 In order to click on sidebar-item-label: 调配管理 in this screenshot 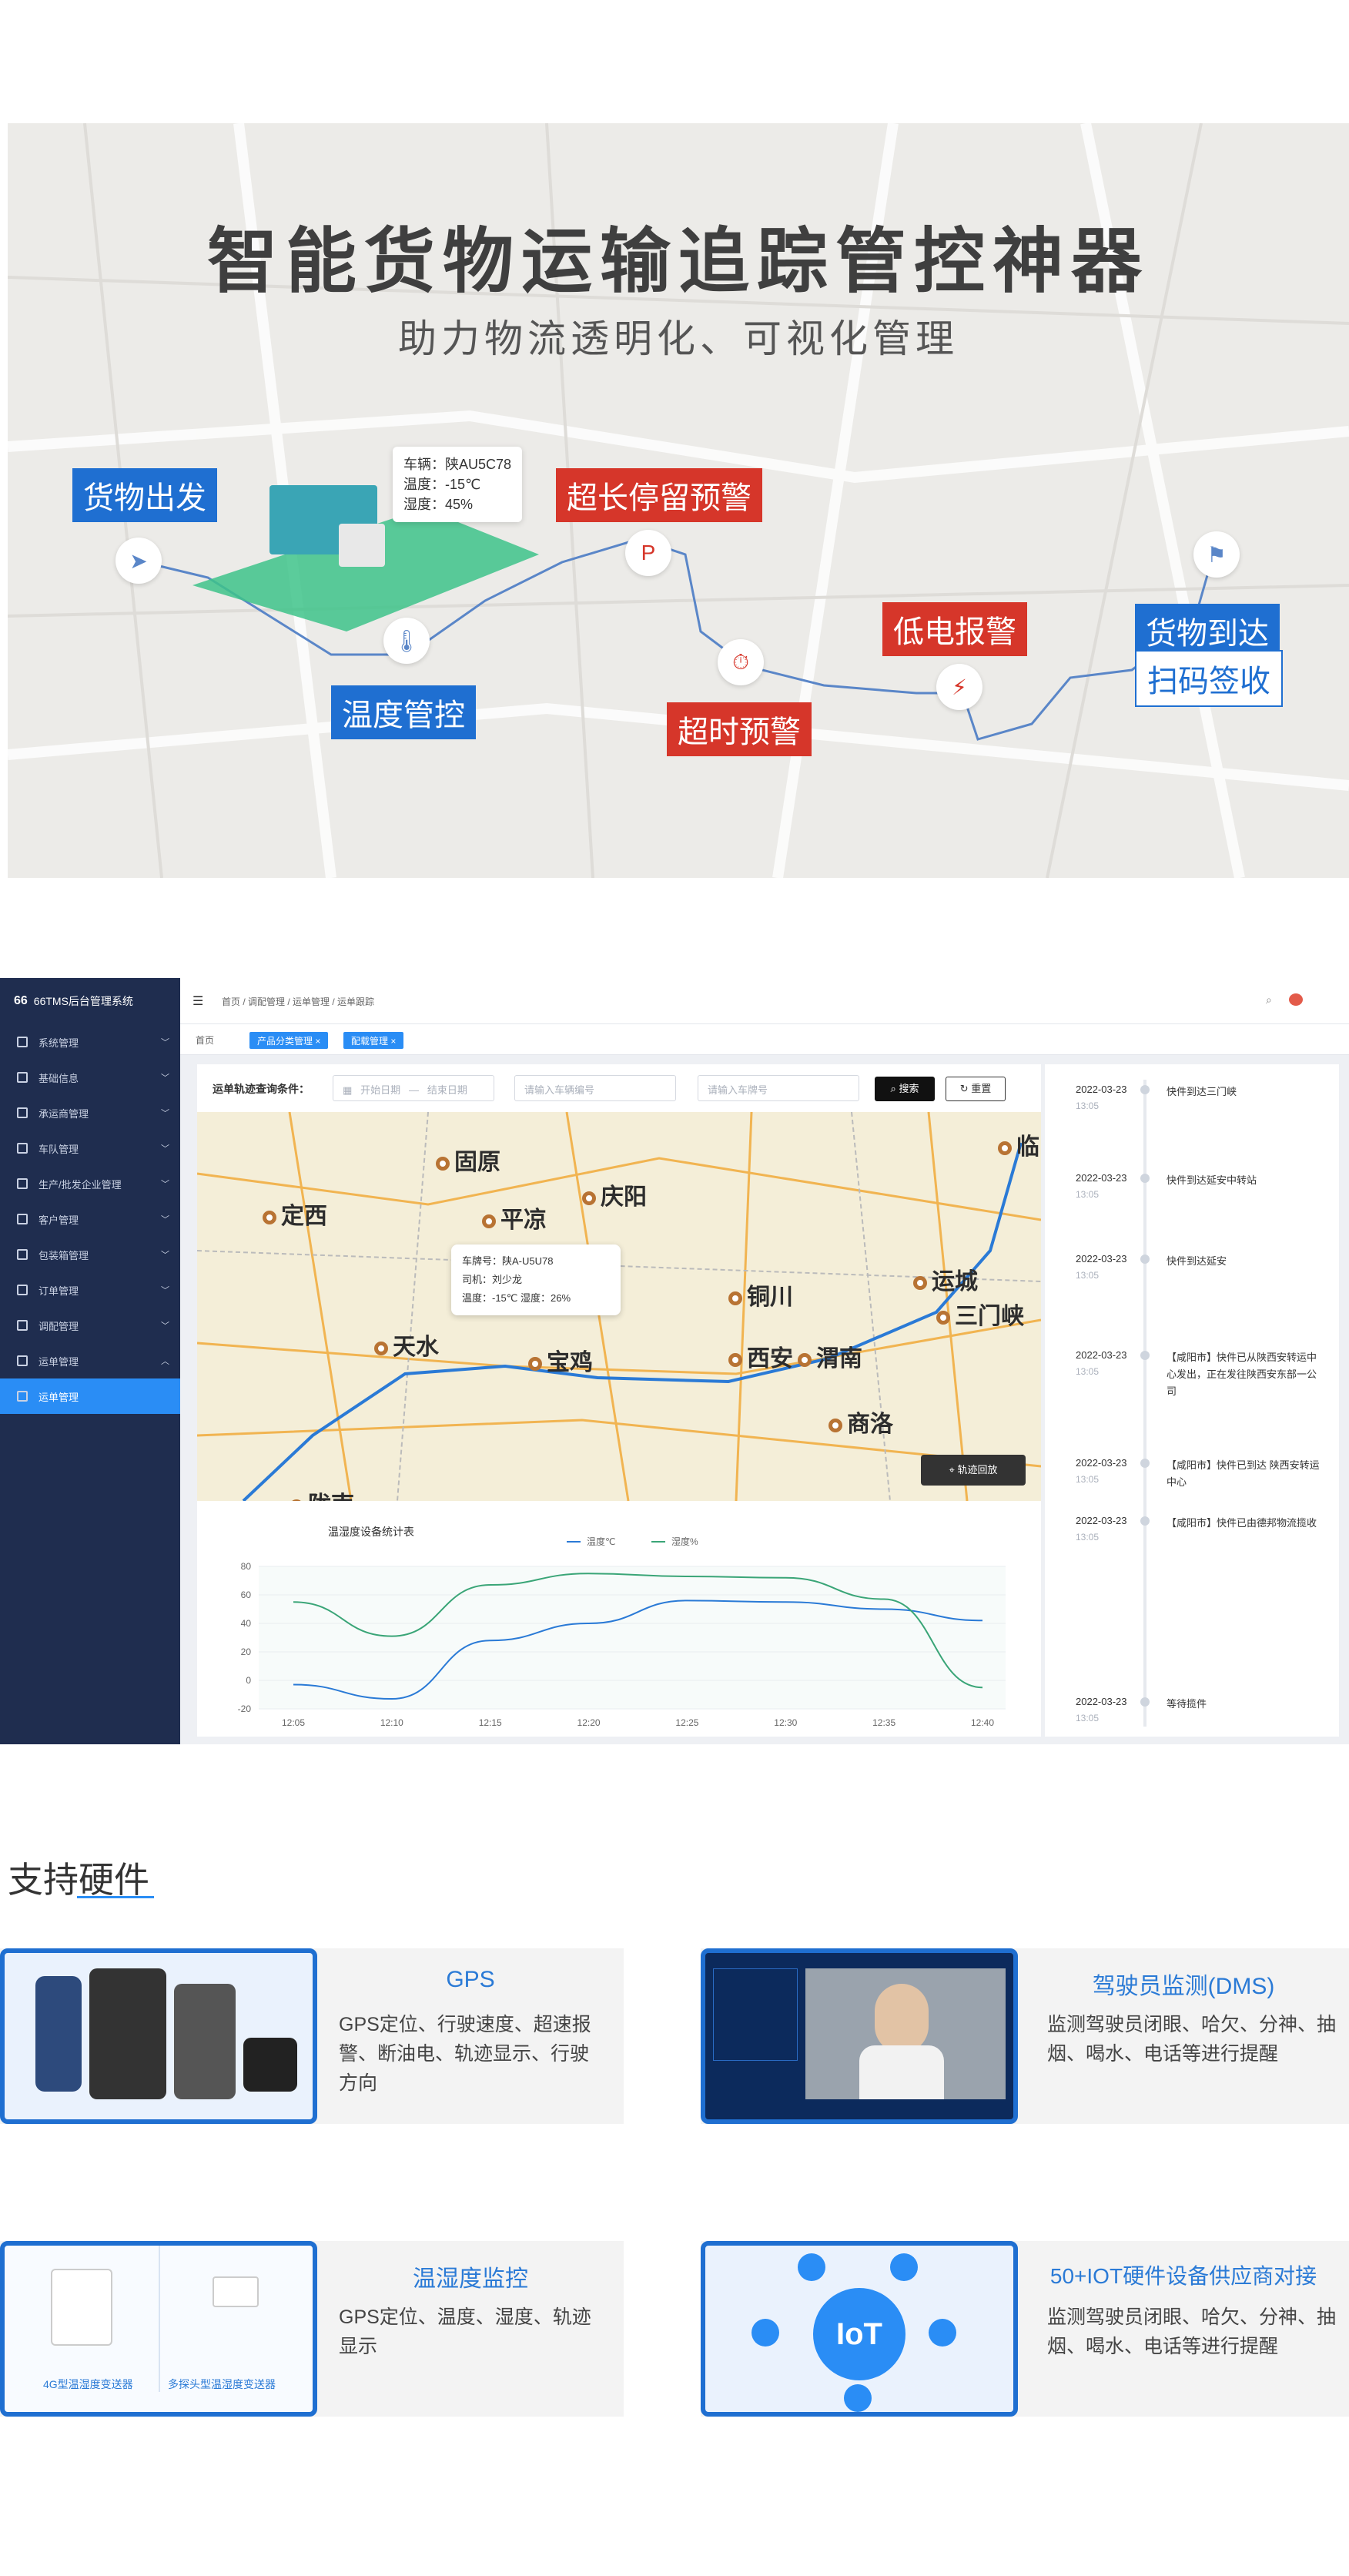, I will do `click(58, 1326)`.